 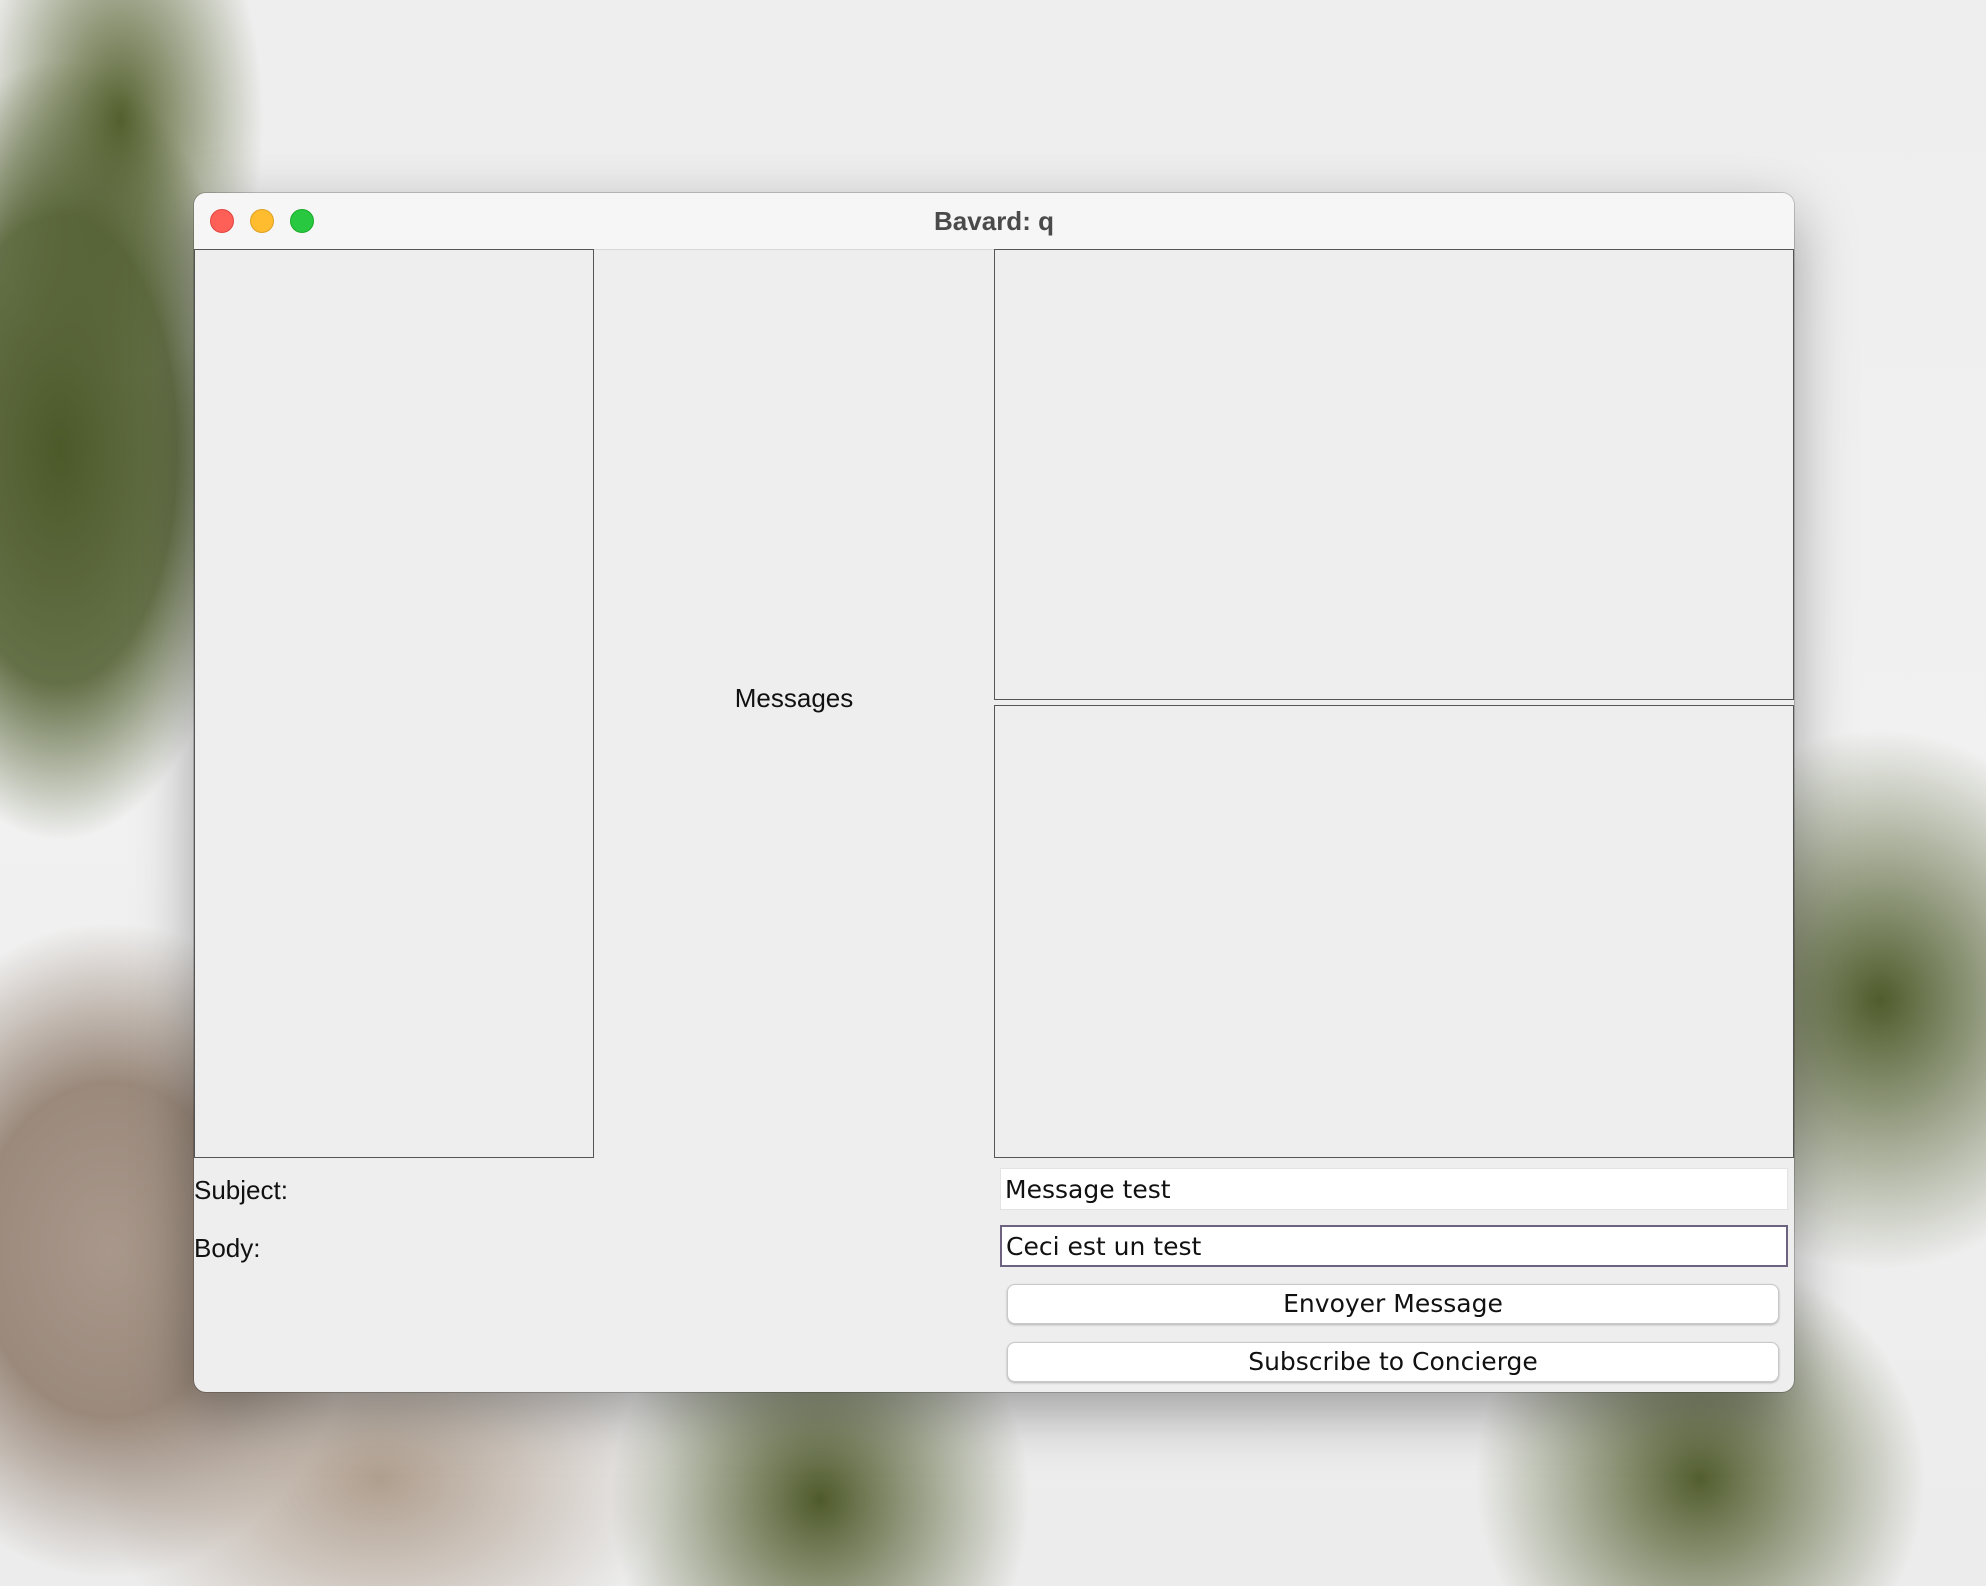 What do you see at coordinates (794, 698) in the screenshot?
I see `messages-label: Messages` at bounding box center [794, 698].